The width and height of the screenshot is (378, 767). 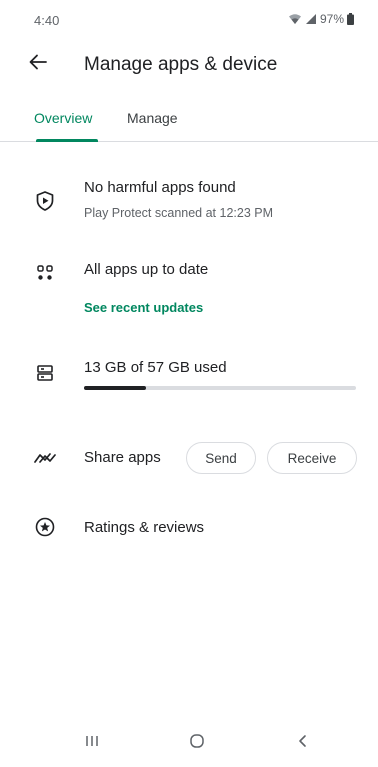 I want to click on tab-selected-indicator, so click(x=67, y=140).